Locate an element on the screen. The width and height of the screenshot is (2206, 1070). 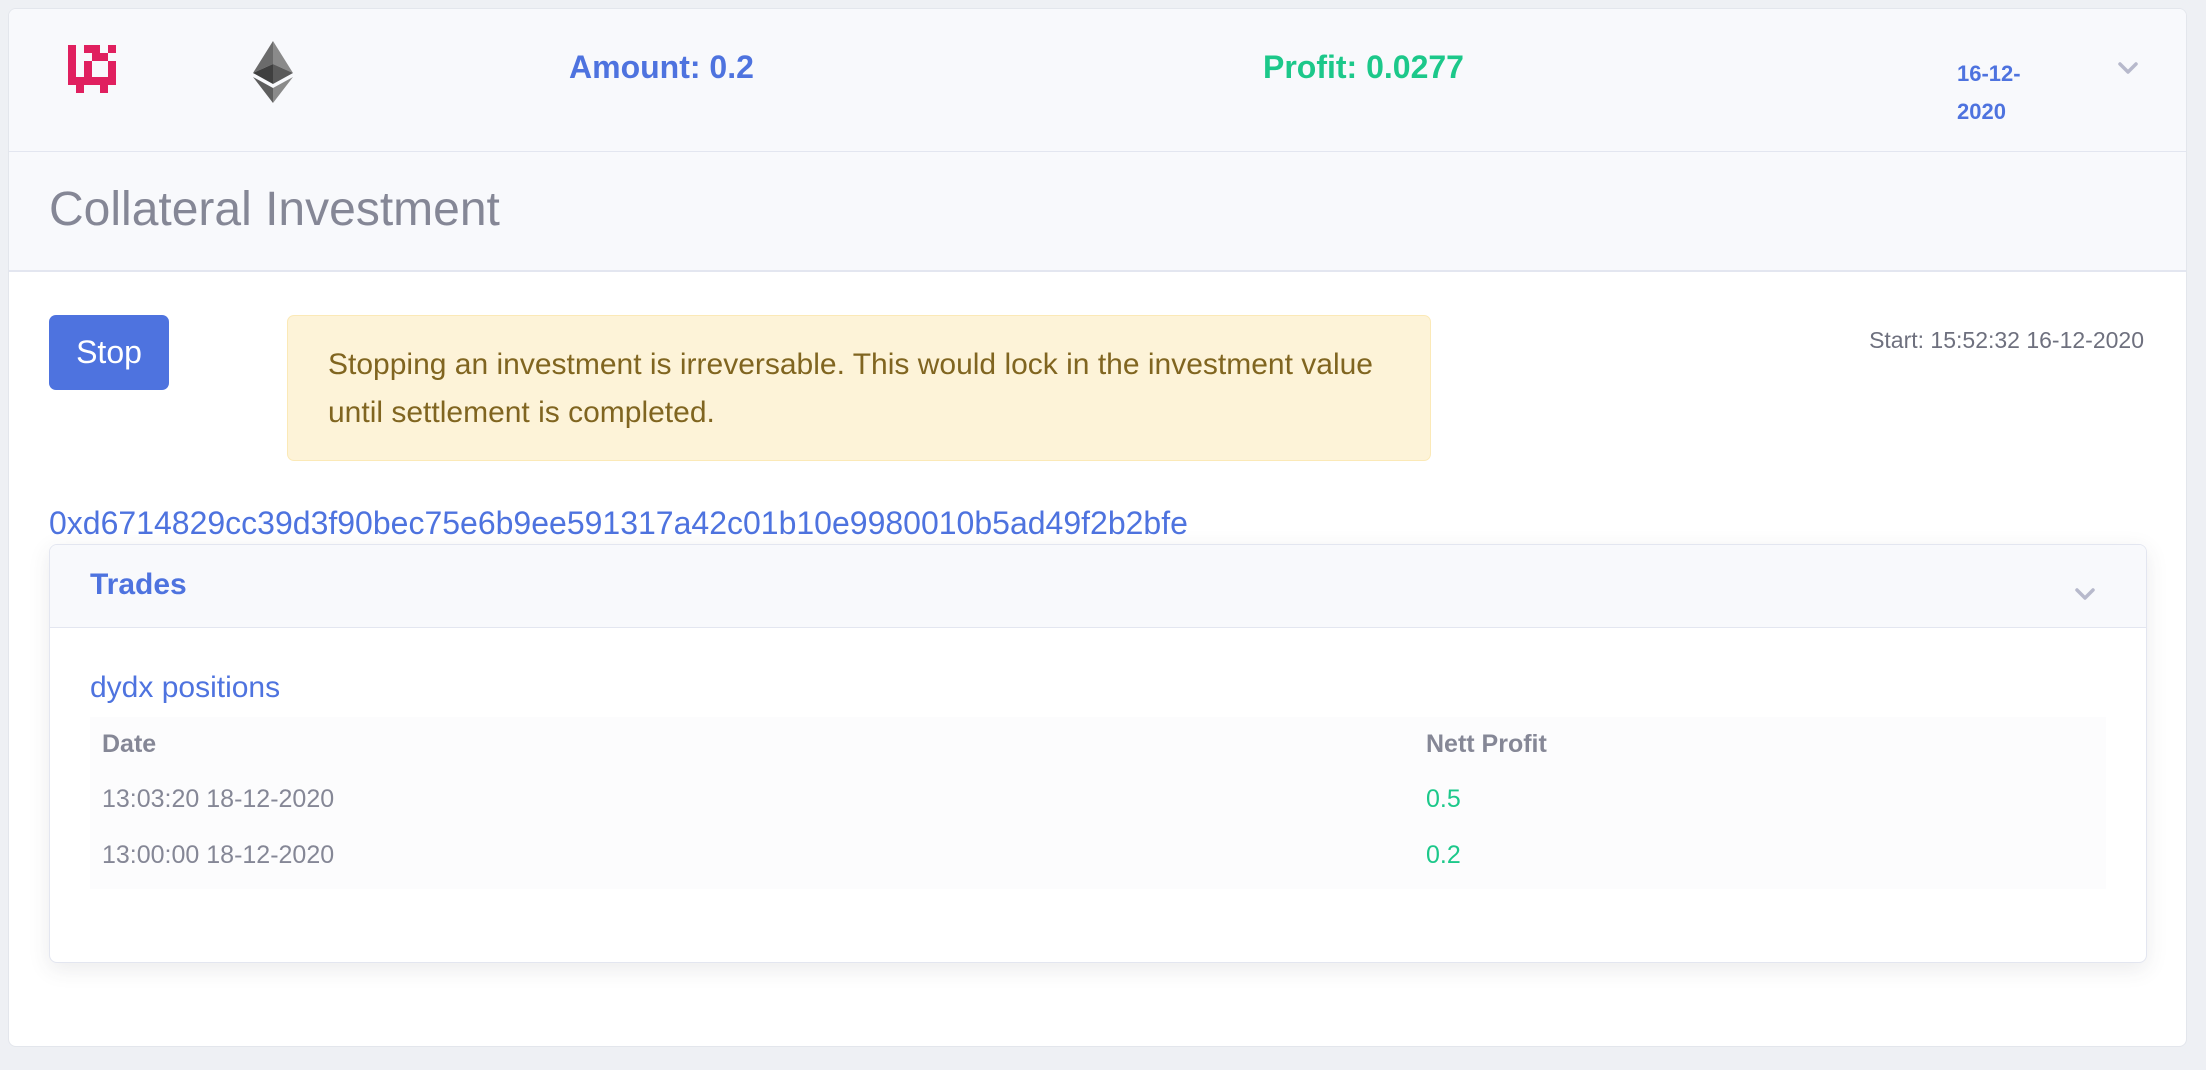
start-time: Start: 15:52:32 16-12-2020 is located at coordinates (2006, 340).